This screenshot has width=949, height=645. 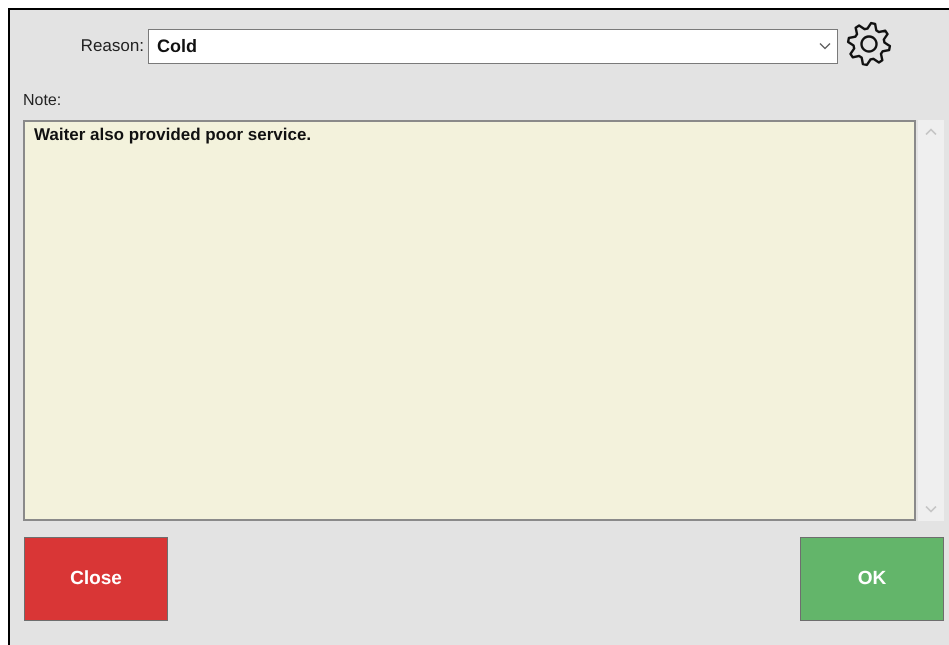 I want to click on scrollbar, so click(x=931, y=320).